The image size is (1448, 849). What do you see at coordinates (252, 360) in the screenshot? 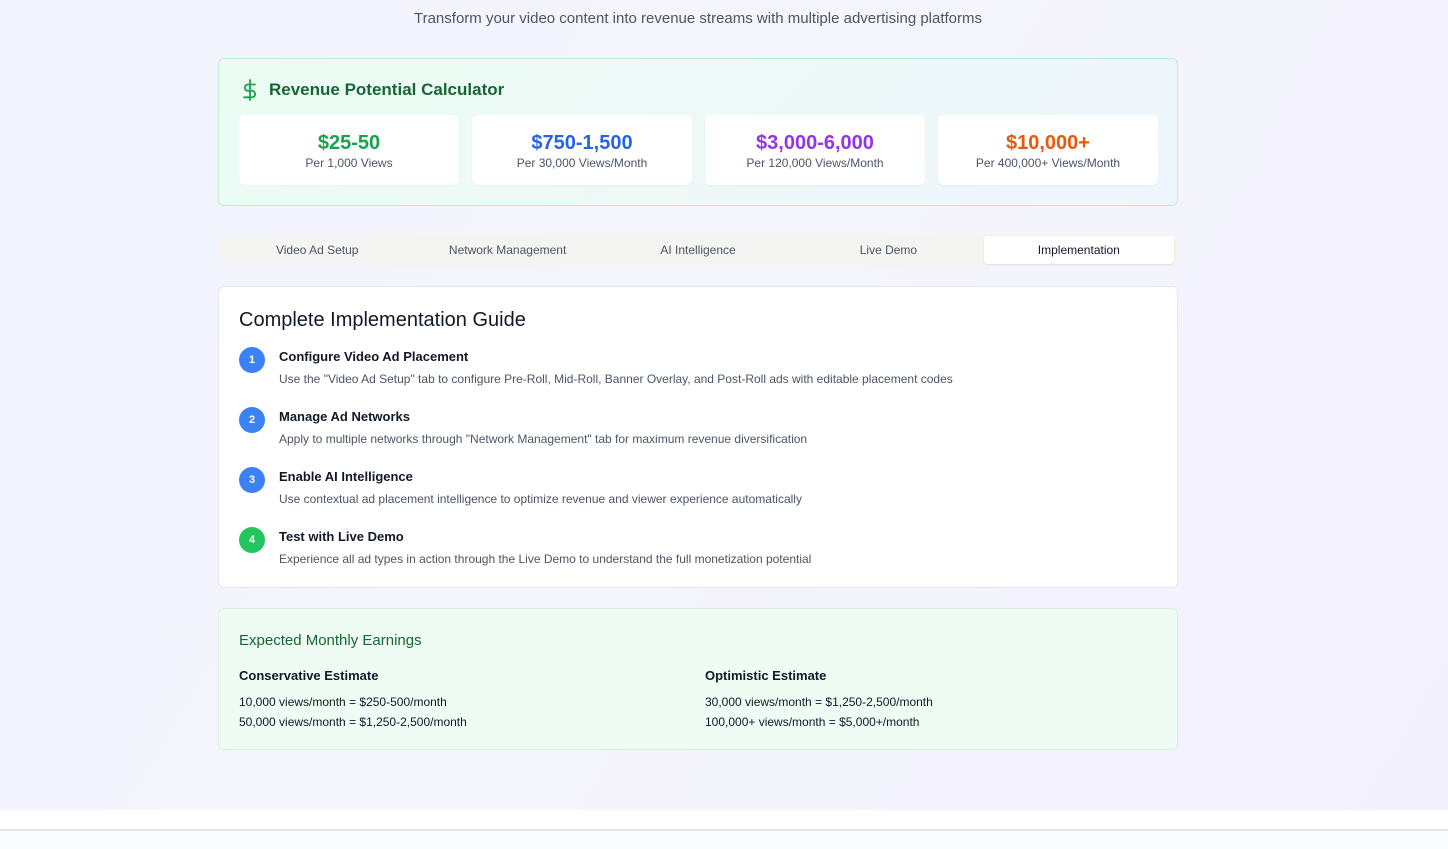
I see `step-number-badge: 1` at bounding box center [252, 360].